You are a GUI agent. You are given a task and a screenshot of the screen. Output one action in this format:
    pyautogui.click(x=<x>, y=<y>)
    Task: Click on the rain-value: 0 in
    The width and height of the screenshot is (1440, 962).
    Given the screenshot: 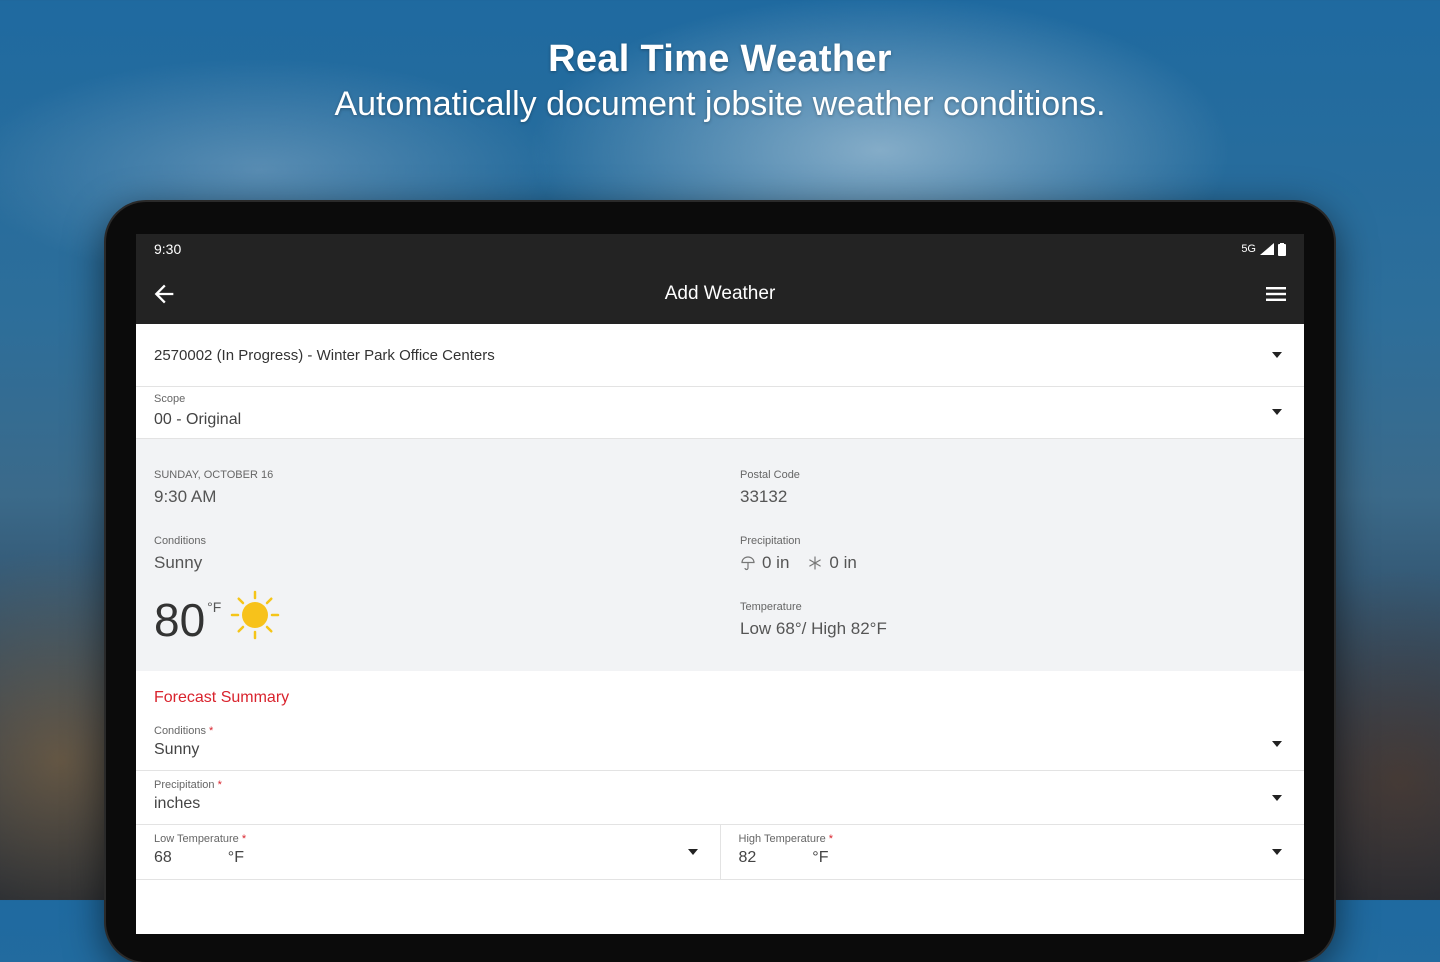 What is the action you would take?
    pyautogui.click(x=776, y=562)
    